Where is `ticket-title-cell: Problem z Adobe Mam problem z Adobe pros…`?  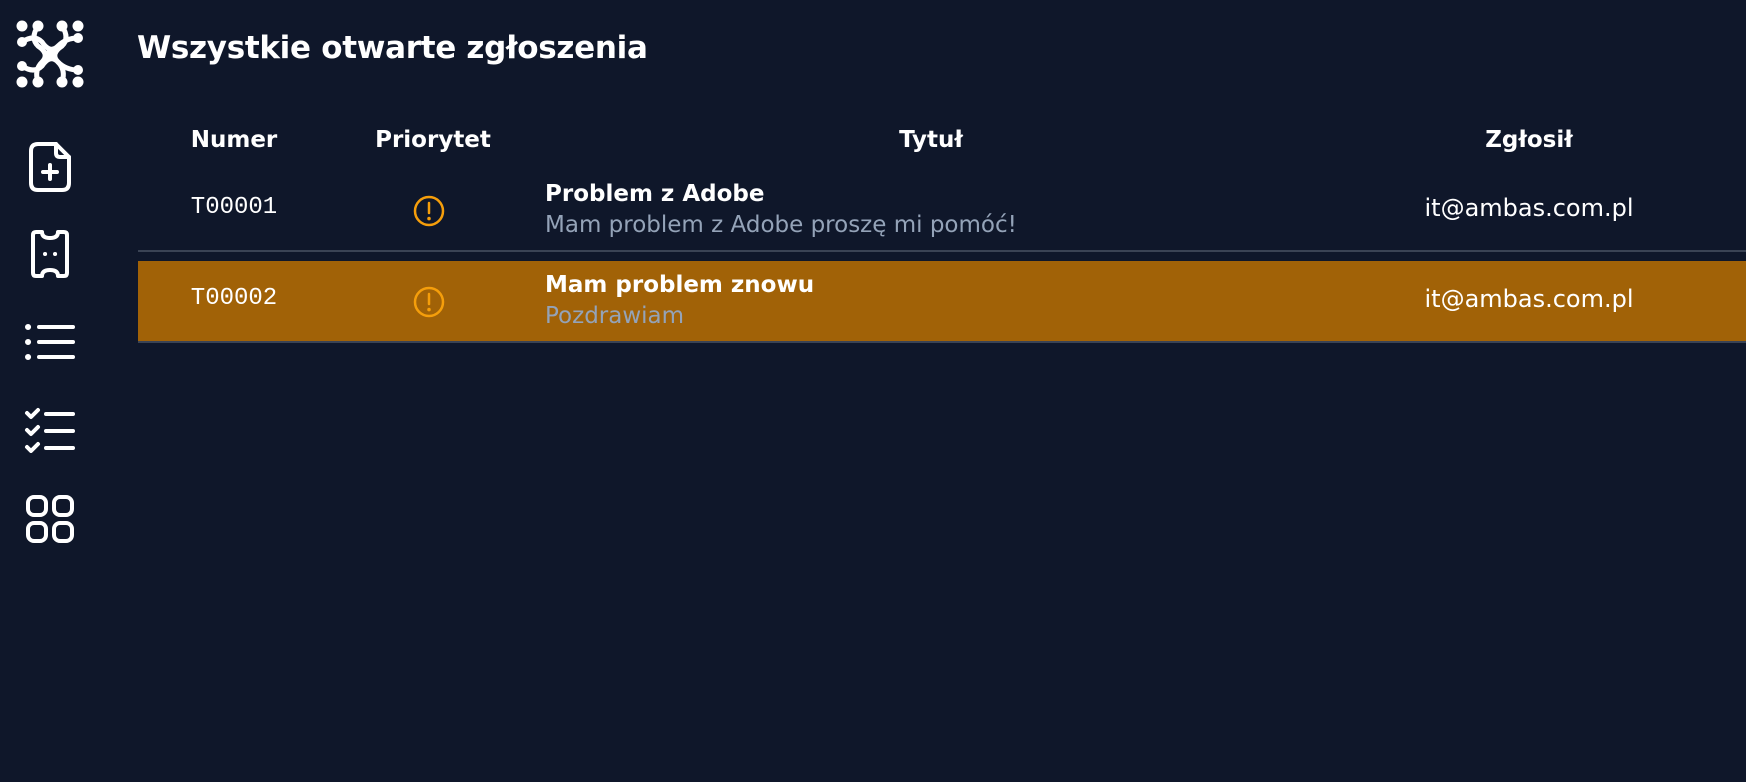 ticket-title-cell: Problem z Adobe Mam problem z Adobe pros… is located at coordinates (781, 210).